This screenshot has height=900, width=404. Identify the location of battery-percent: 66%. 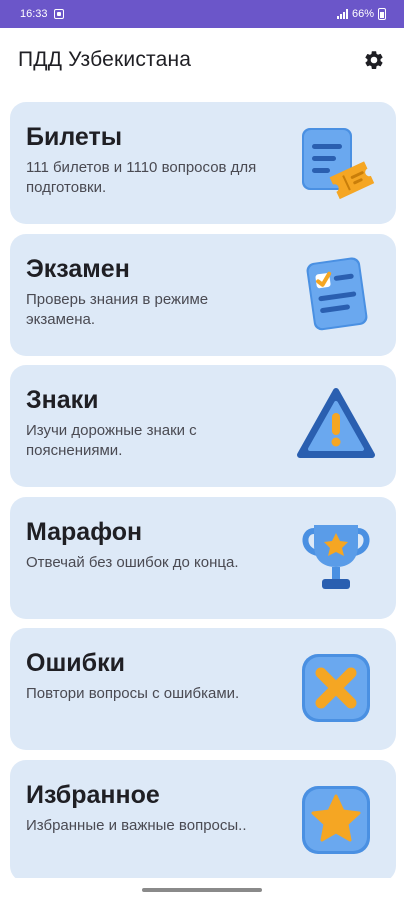
(362, 14).